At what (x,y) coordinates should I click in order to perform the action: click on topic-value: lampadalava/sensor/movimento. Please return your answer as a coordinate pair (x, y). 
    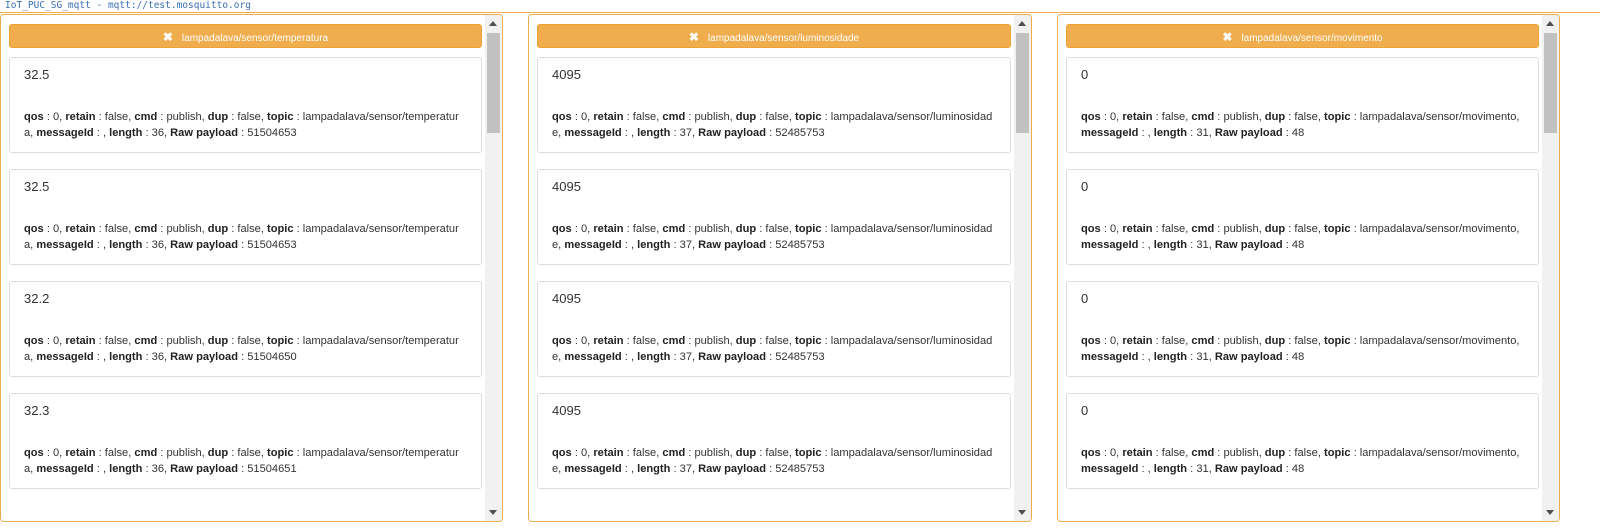
    Looking at the image, I should click on (1438, 341).